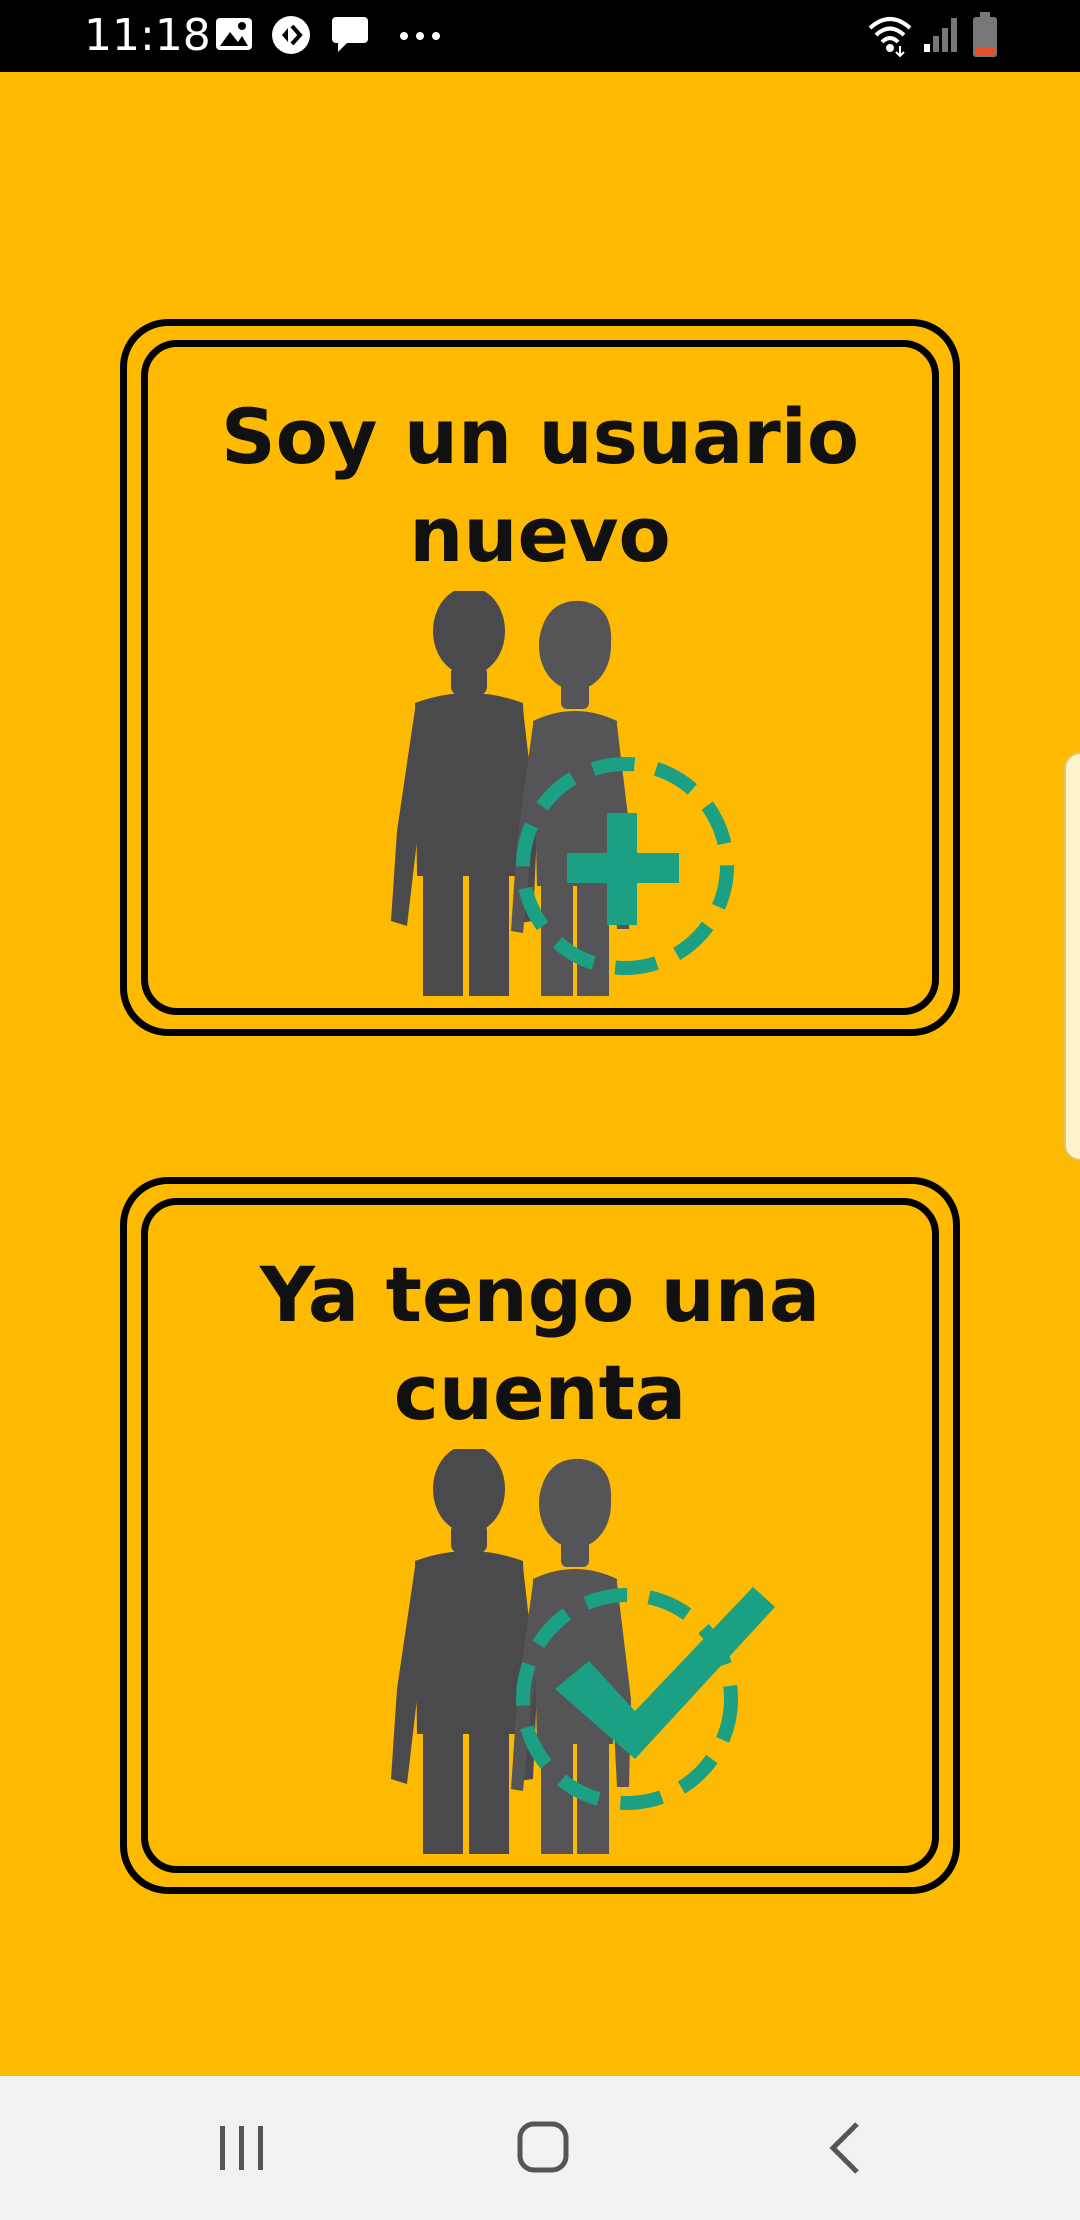 This screenshot has width=1080, height=2220. Describe the element at coordinates (583, 1651) in the screenshot. I see `two-people-with-check-icon` at that location.